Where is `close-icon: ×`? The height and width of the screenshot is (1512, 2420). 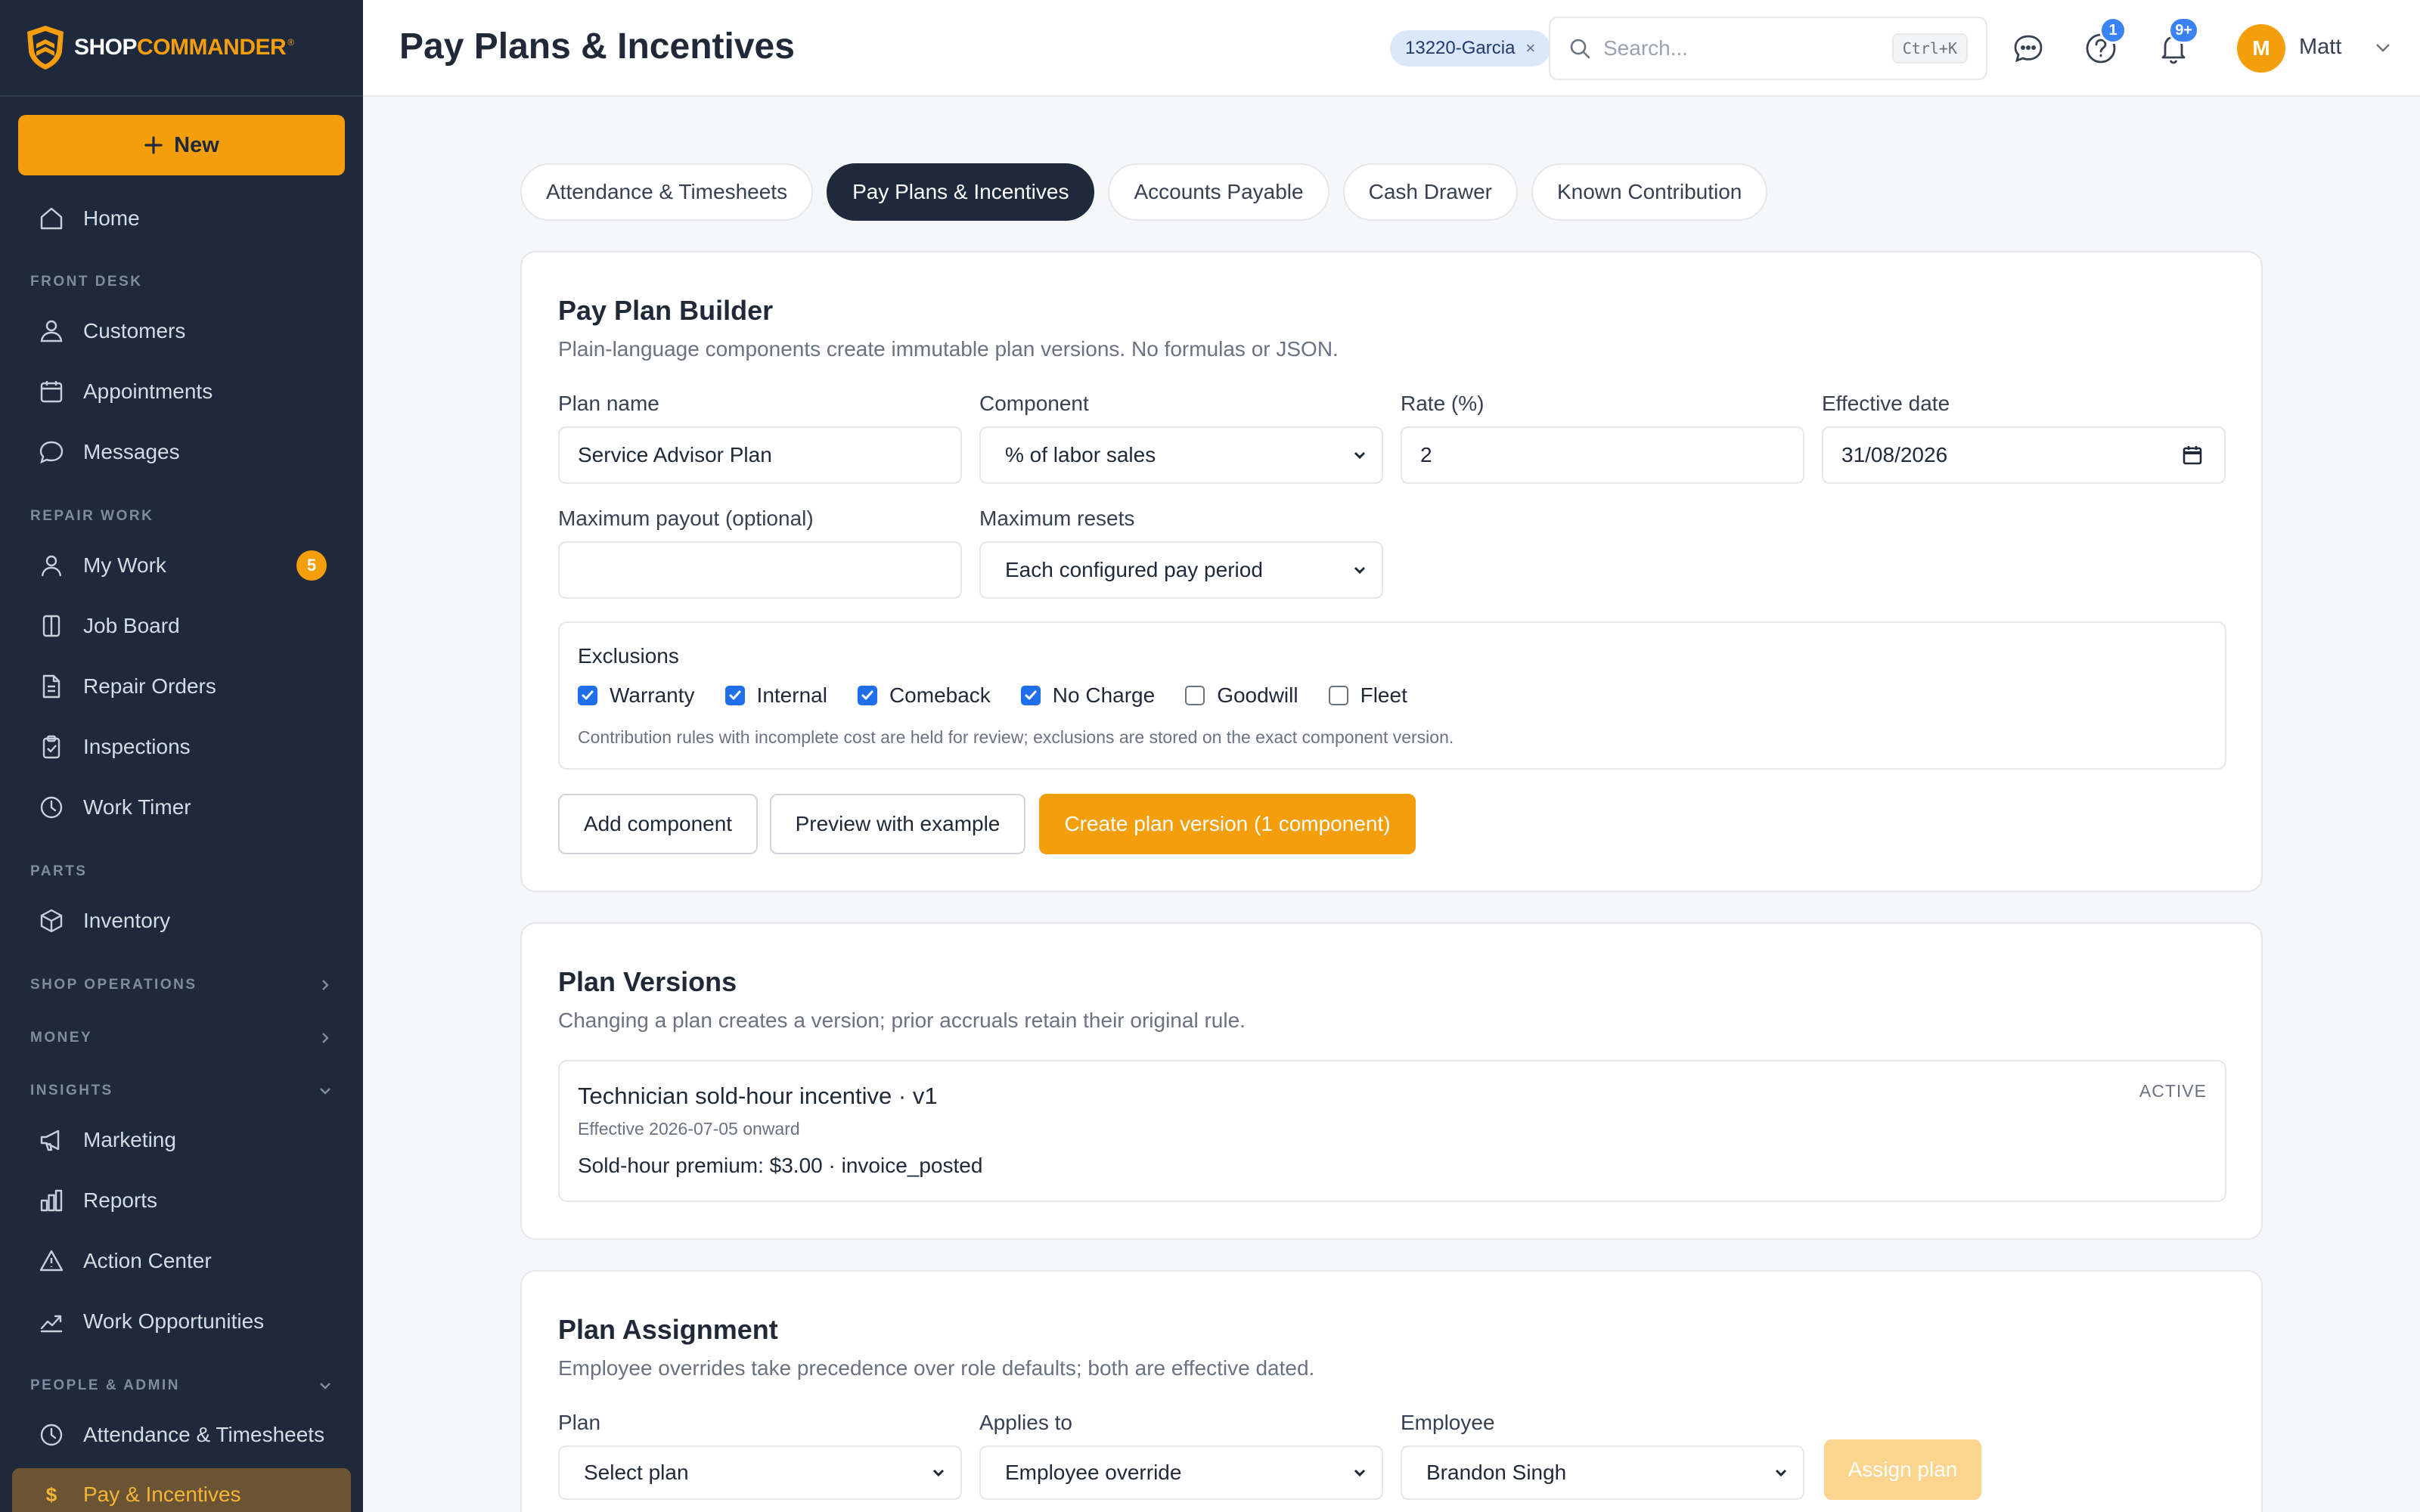
close-icon: × is located at coordinates (1530, 48).